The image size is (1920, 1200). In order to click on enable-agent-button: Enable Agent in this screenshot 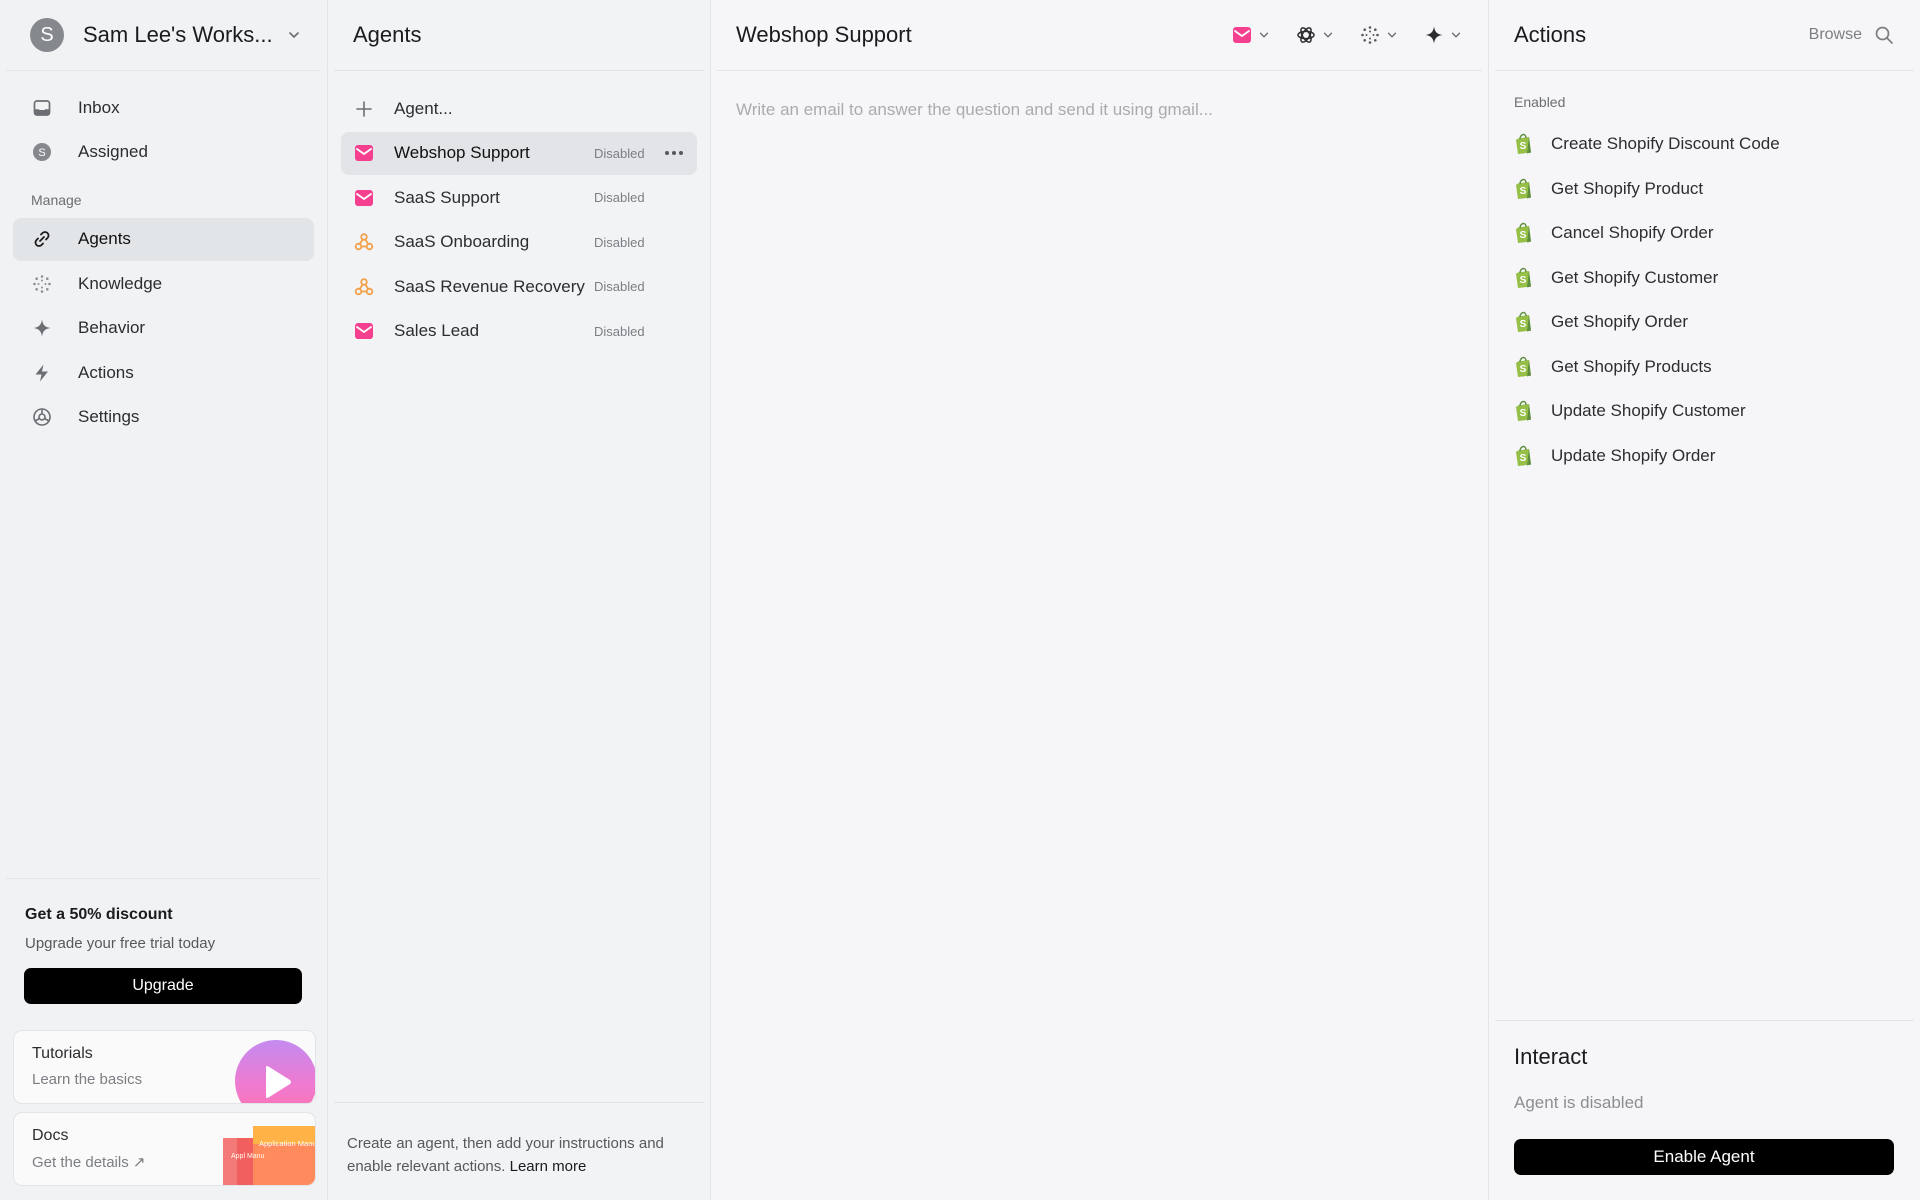, I will do `click(1704, 1157)`.